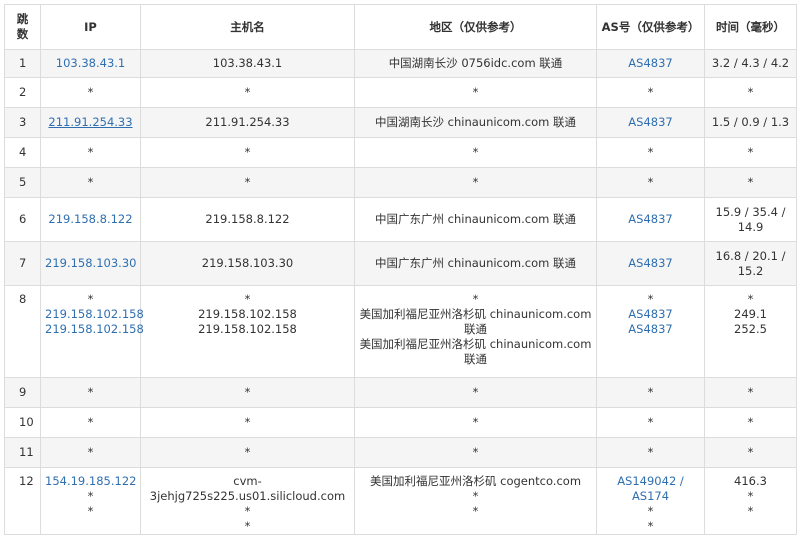 This screenshot has width=800, height=555. What do you see at coordinates (475, 481) in the screenshot?
I see `region-value: 美国加利福尼亚州洛杉矶 cogentco.com` at bounding box center [475, 481].